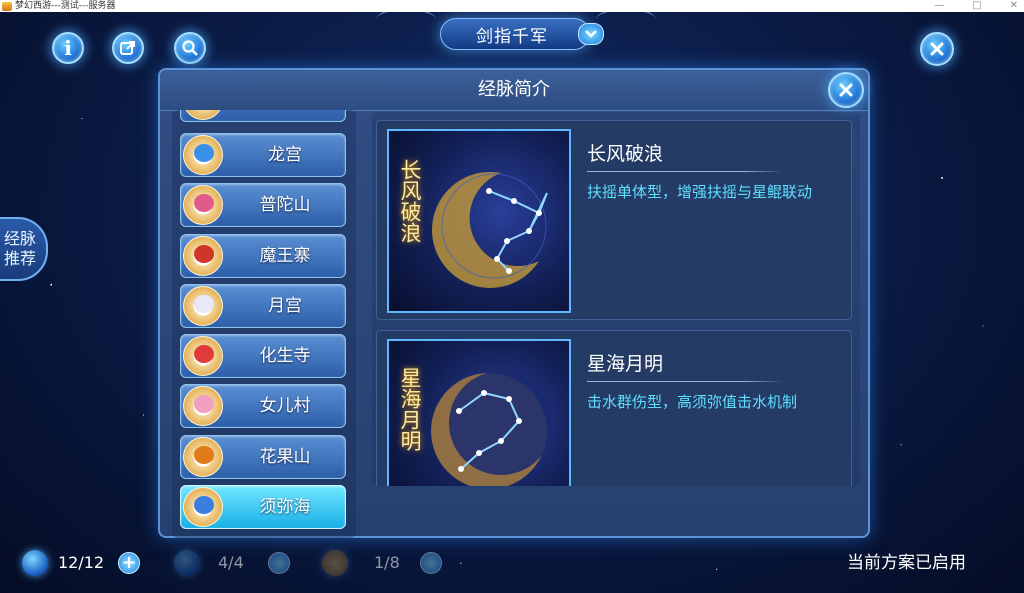  What do you see at coordinates (512, 565) in the screenshot?
I see `bottom-bar: 12/12 + 4/4 1/8 当前方案已启用` at bounding box center [512, 565].